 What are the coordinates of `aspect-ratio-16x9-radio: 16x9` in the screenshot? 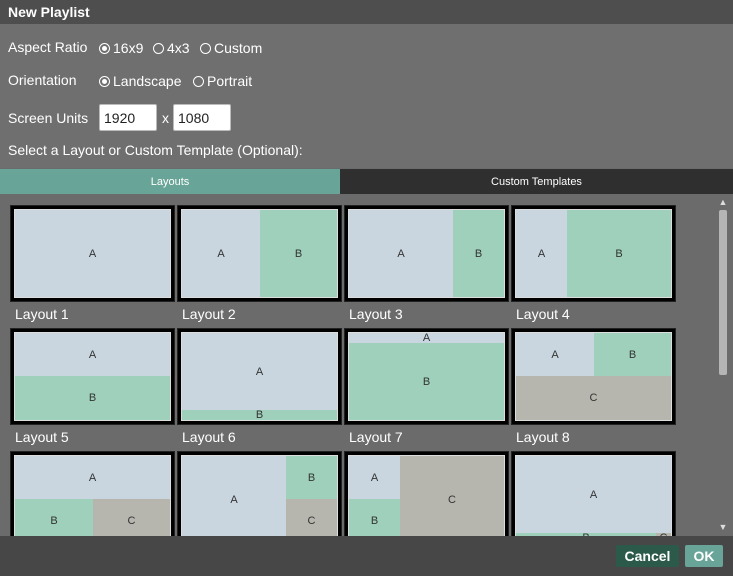 It's located at (121, 48).